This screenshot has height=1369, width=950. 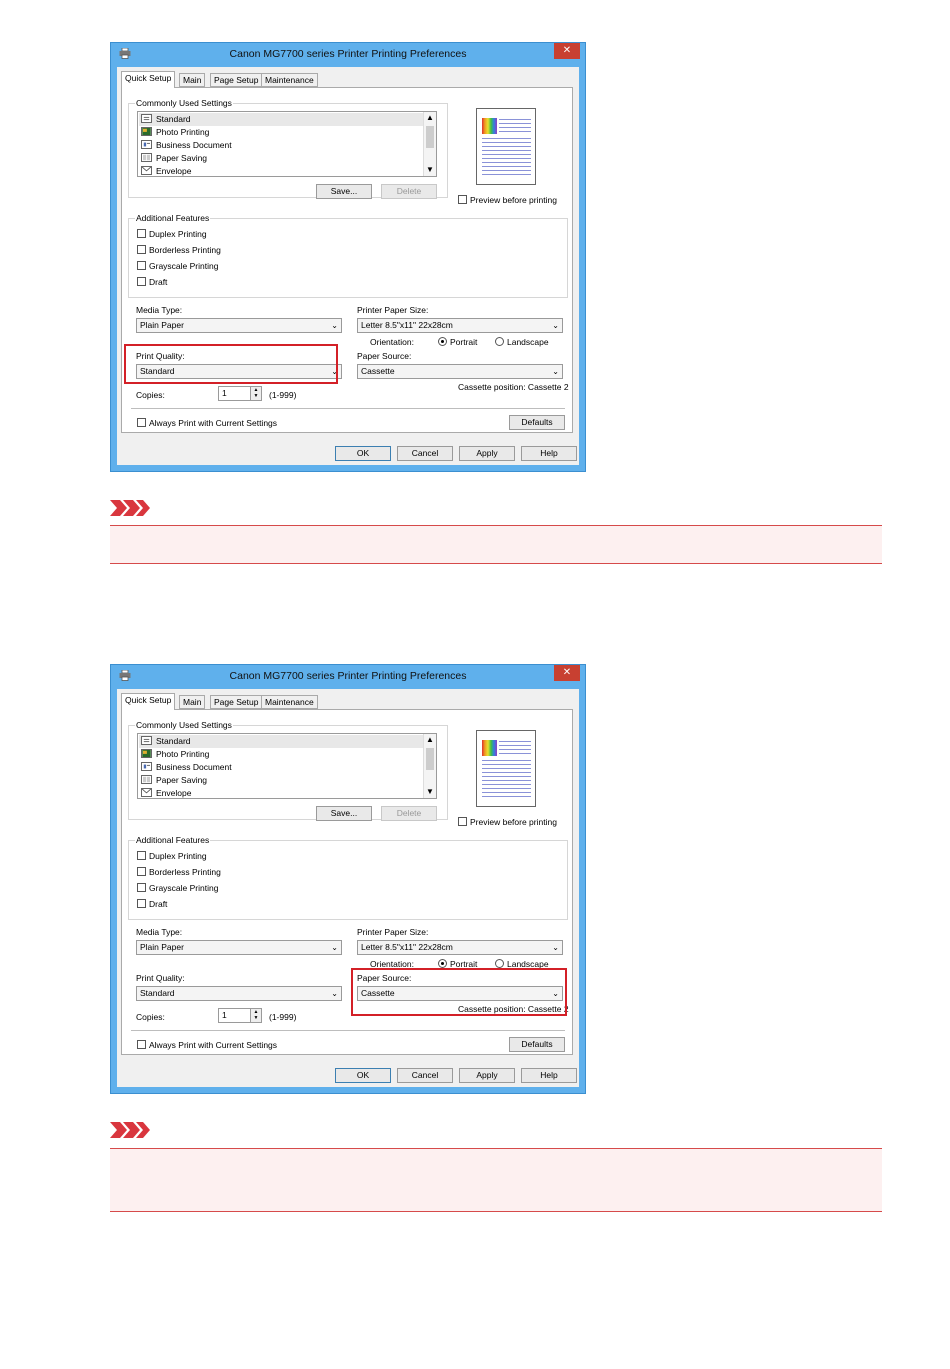 What do you see at coordinates (231, 364) in the screenshot?
I see `print-quality-highlight` at bounding box center [231, 364].